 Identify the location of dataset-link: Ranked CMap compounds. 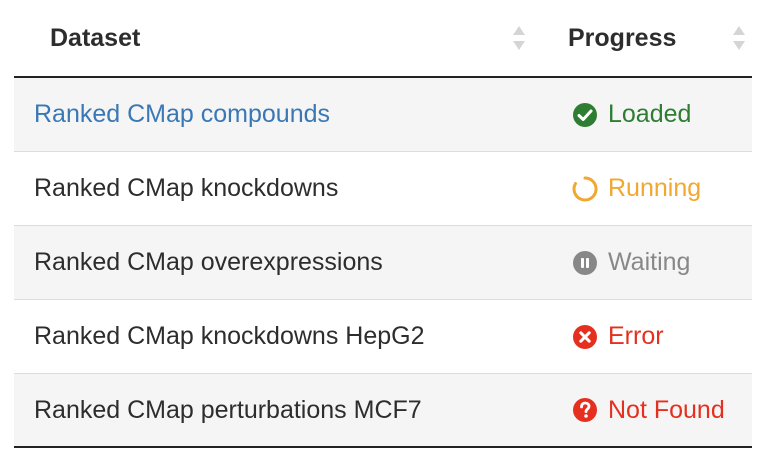
(182, 114).